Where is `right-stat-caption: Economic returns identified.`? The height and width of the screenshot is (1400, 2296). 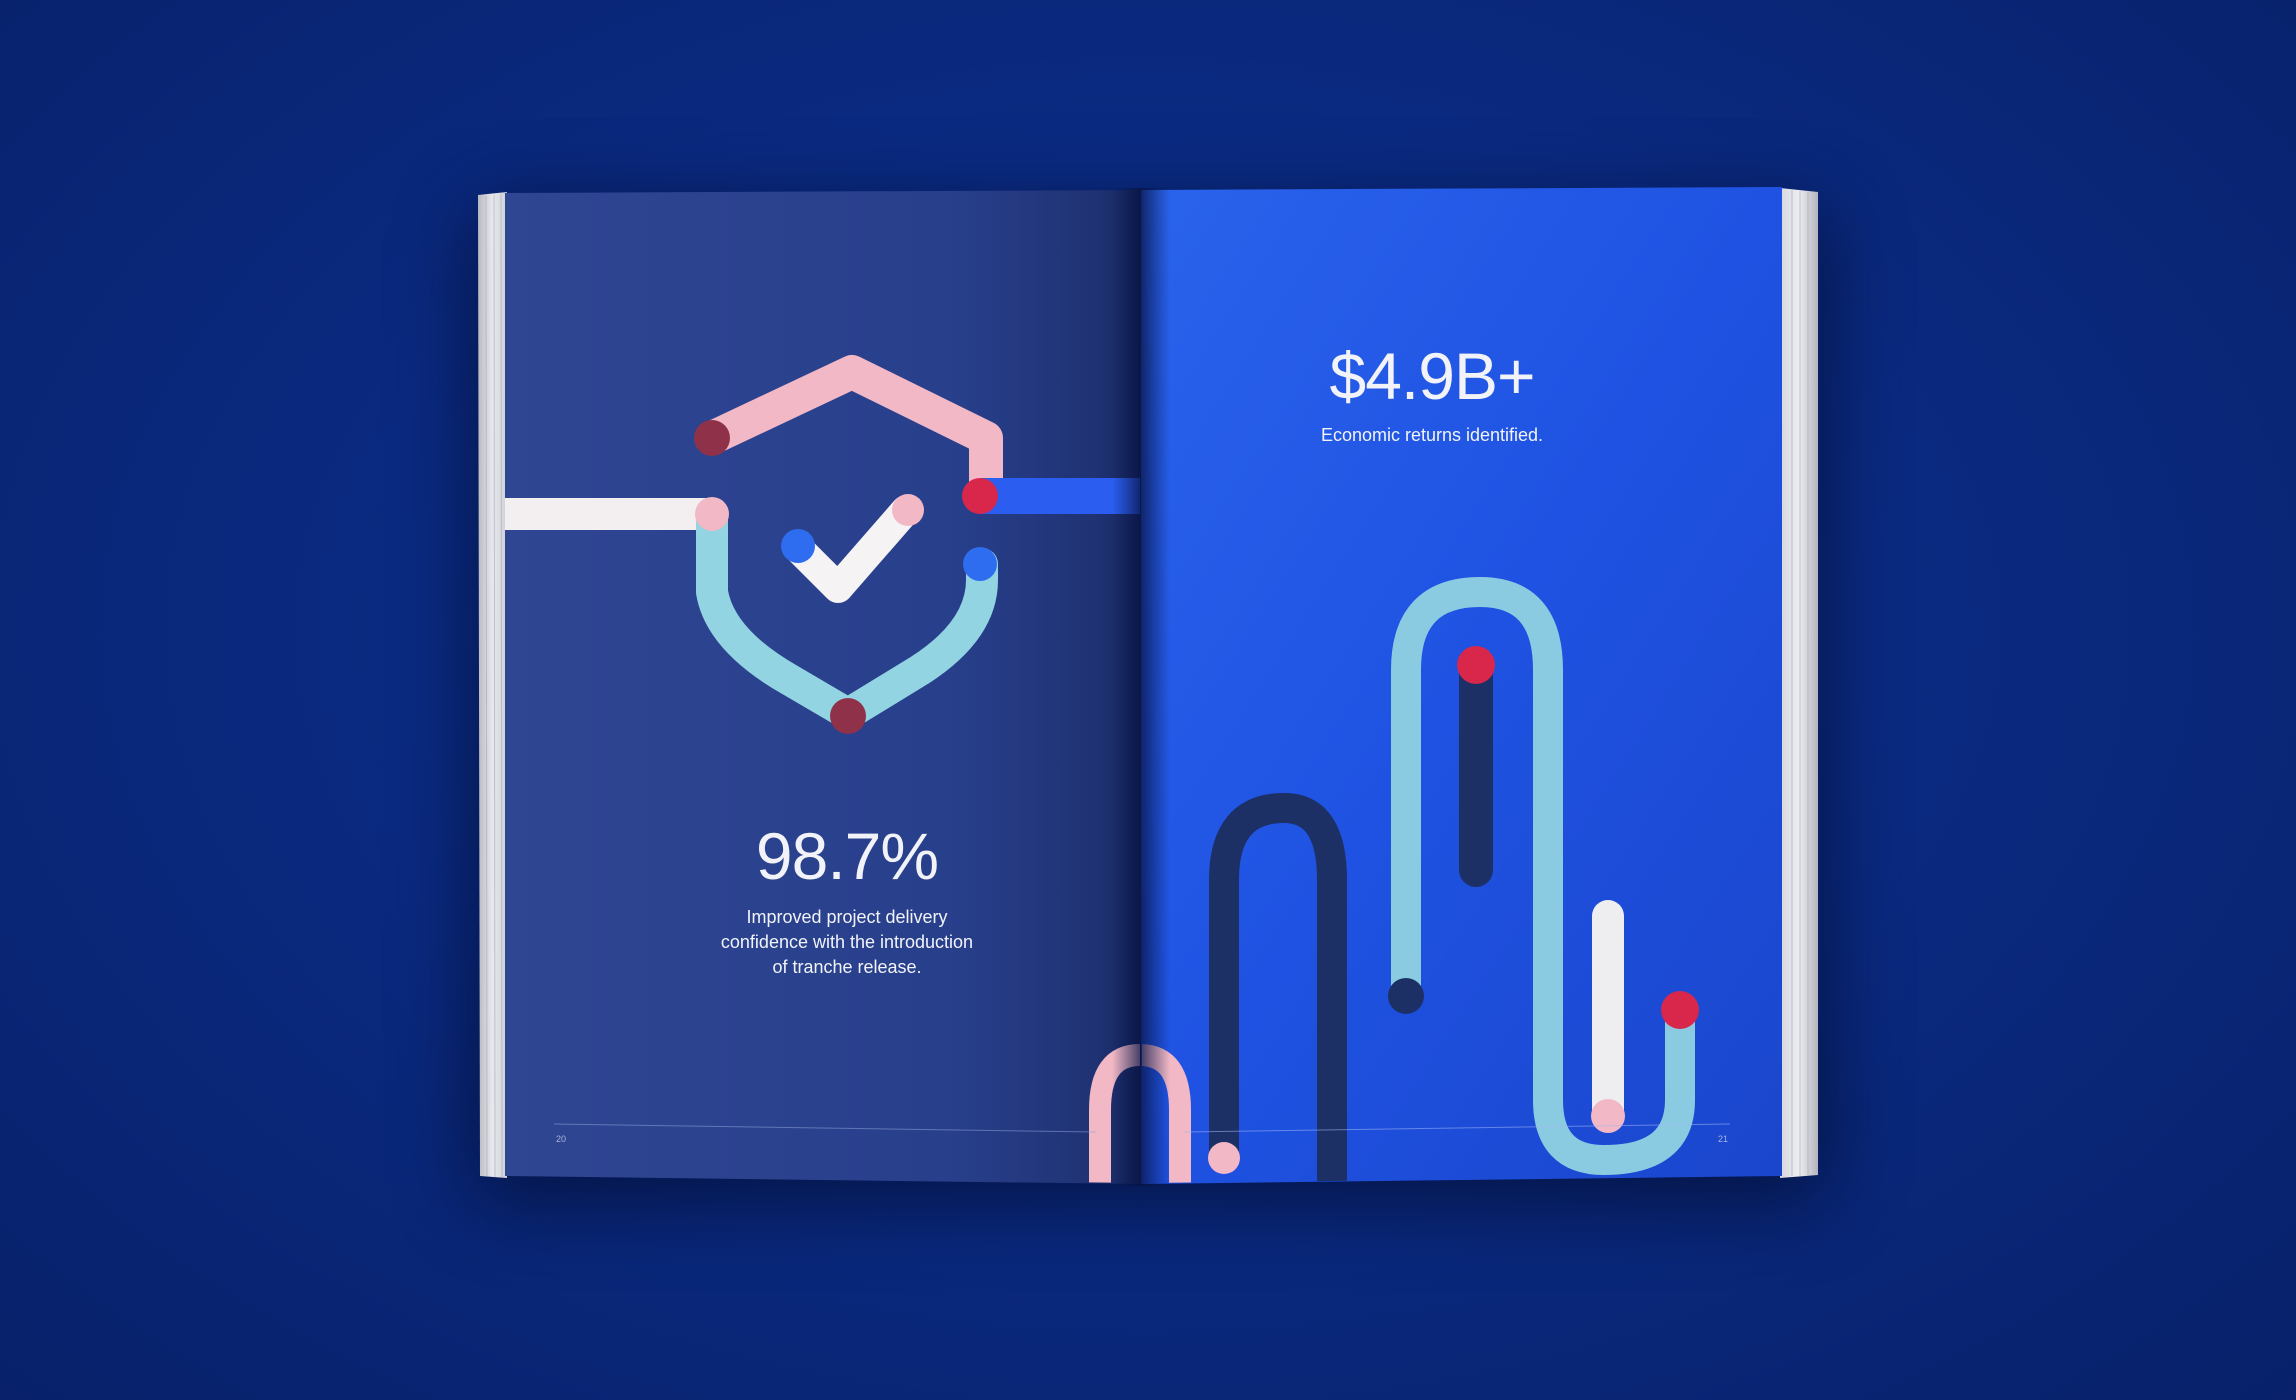 right-stat-caption: Economic returns identified. is located at coordinates (1432, 435).